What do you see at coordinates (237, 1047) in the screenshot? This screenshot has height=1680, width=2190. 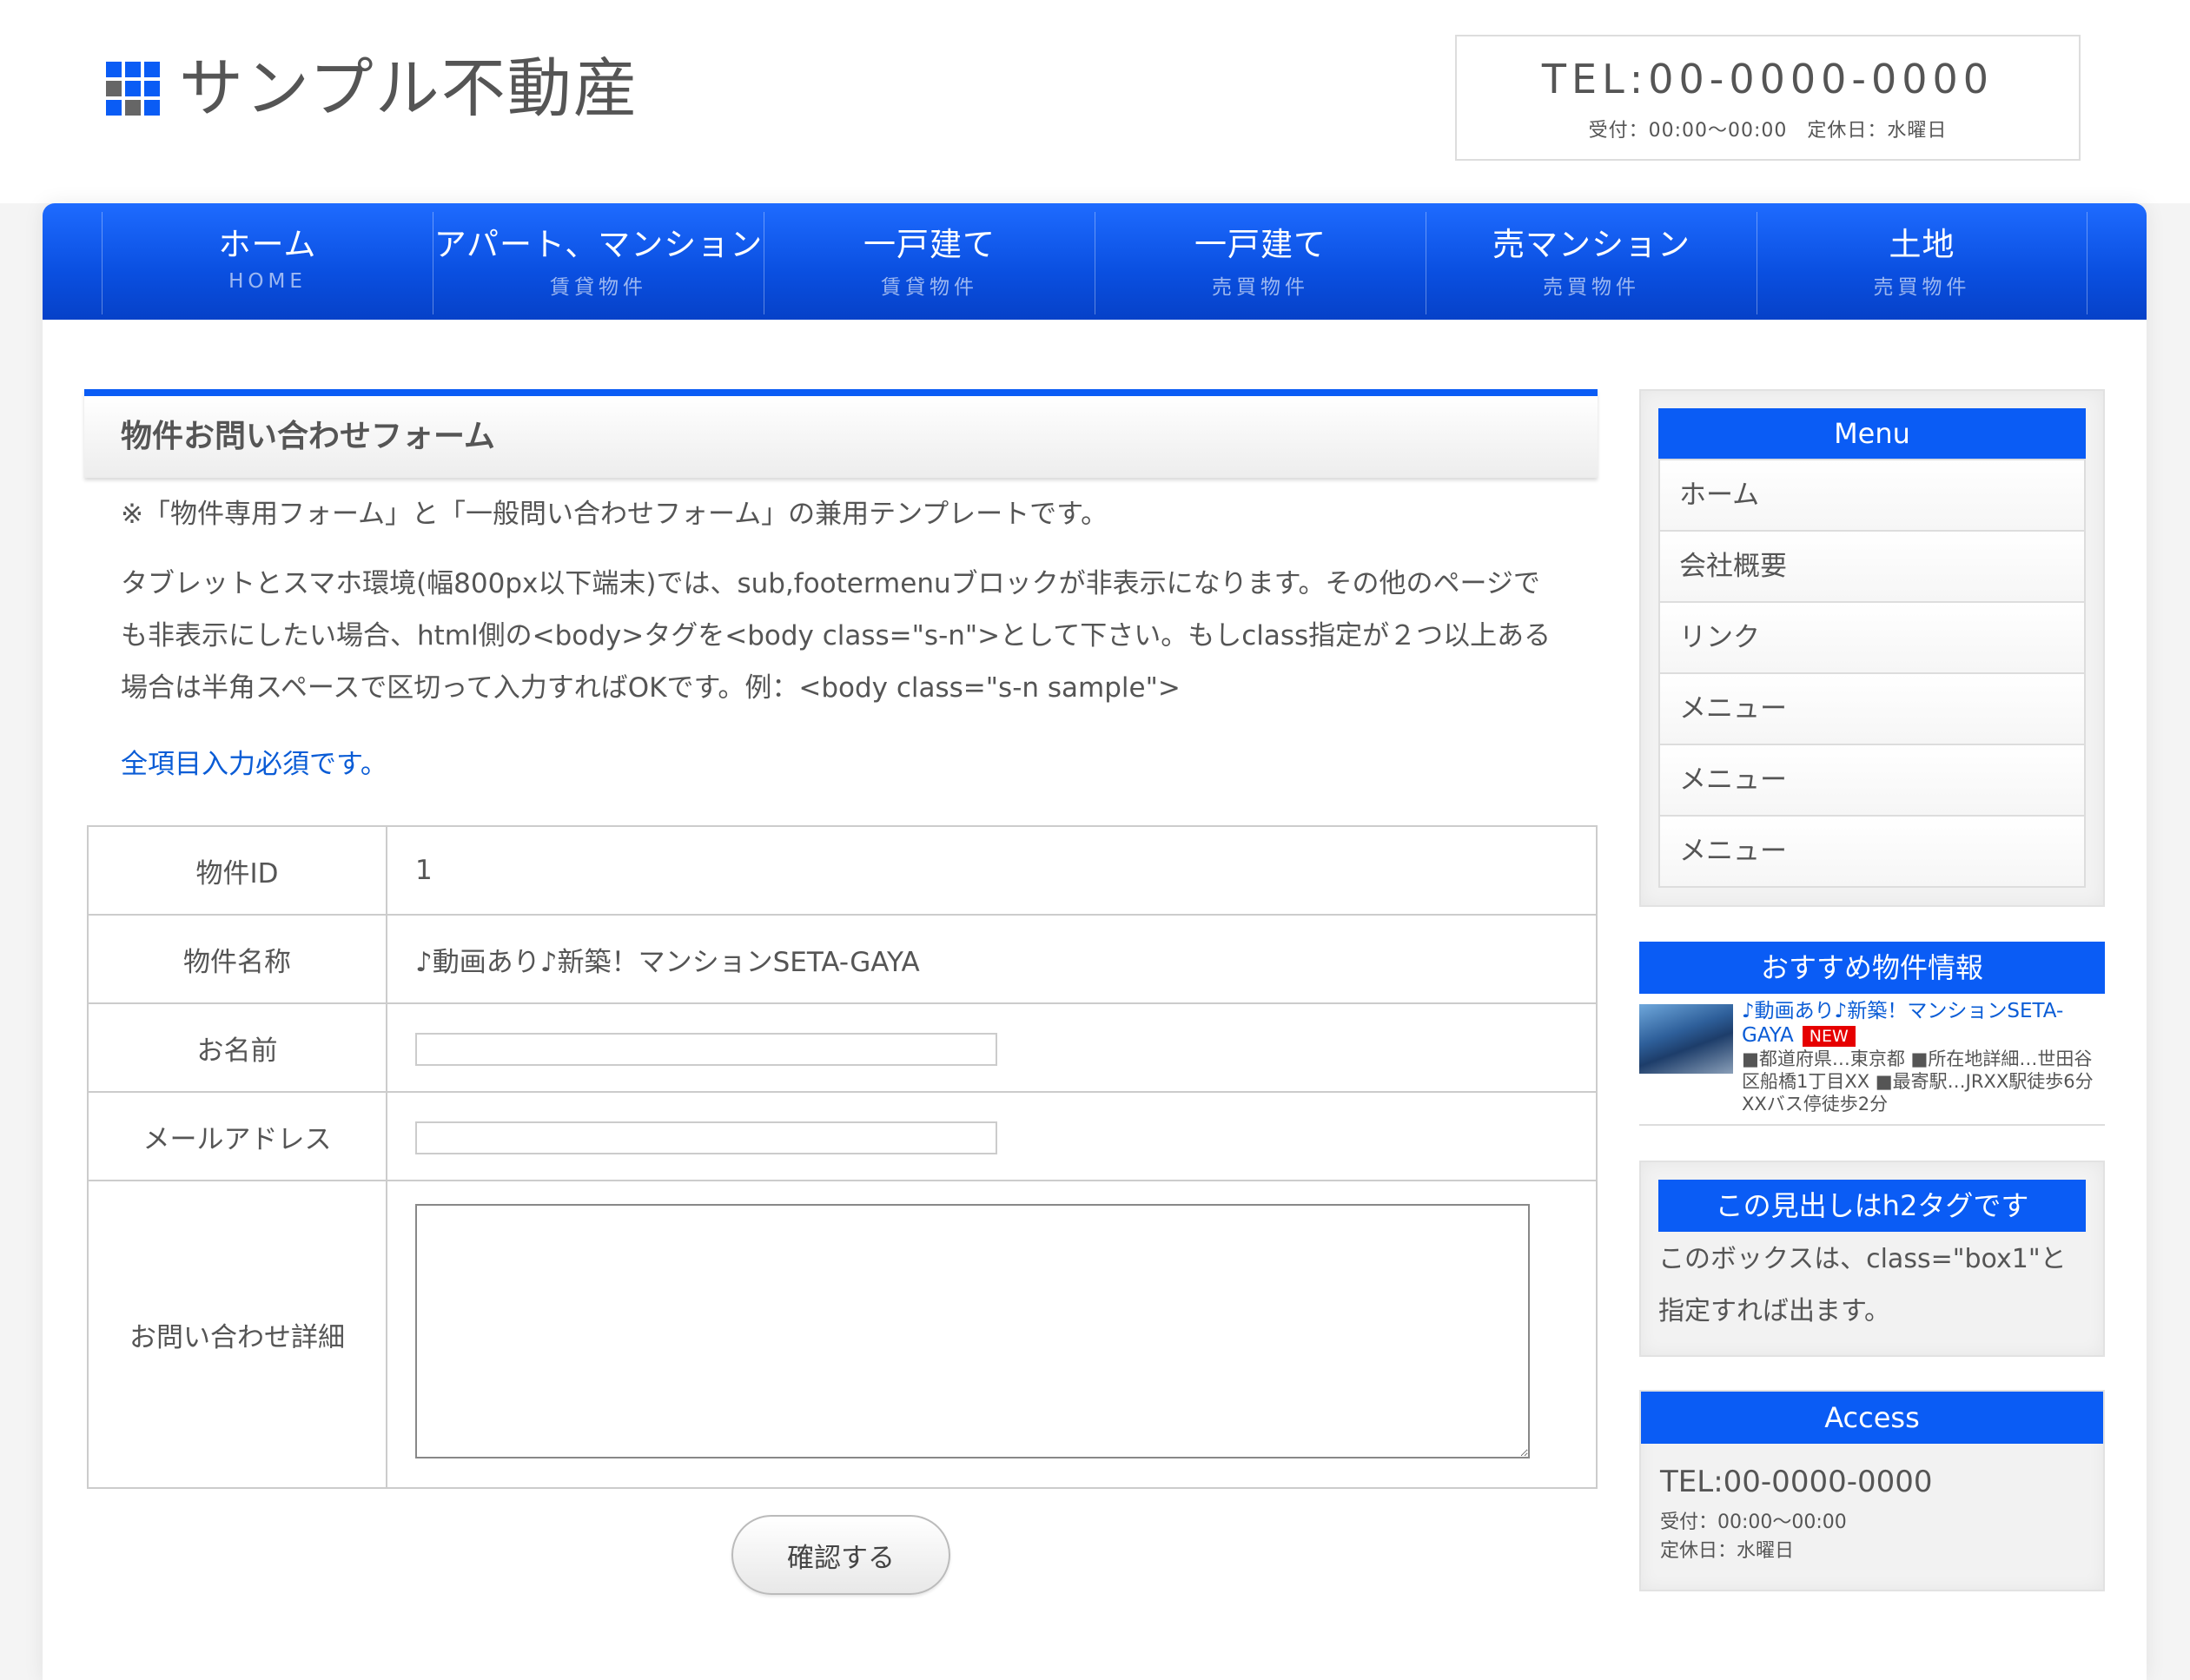 I see `field-label: お名前` at bounding box center [237, 1047].